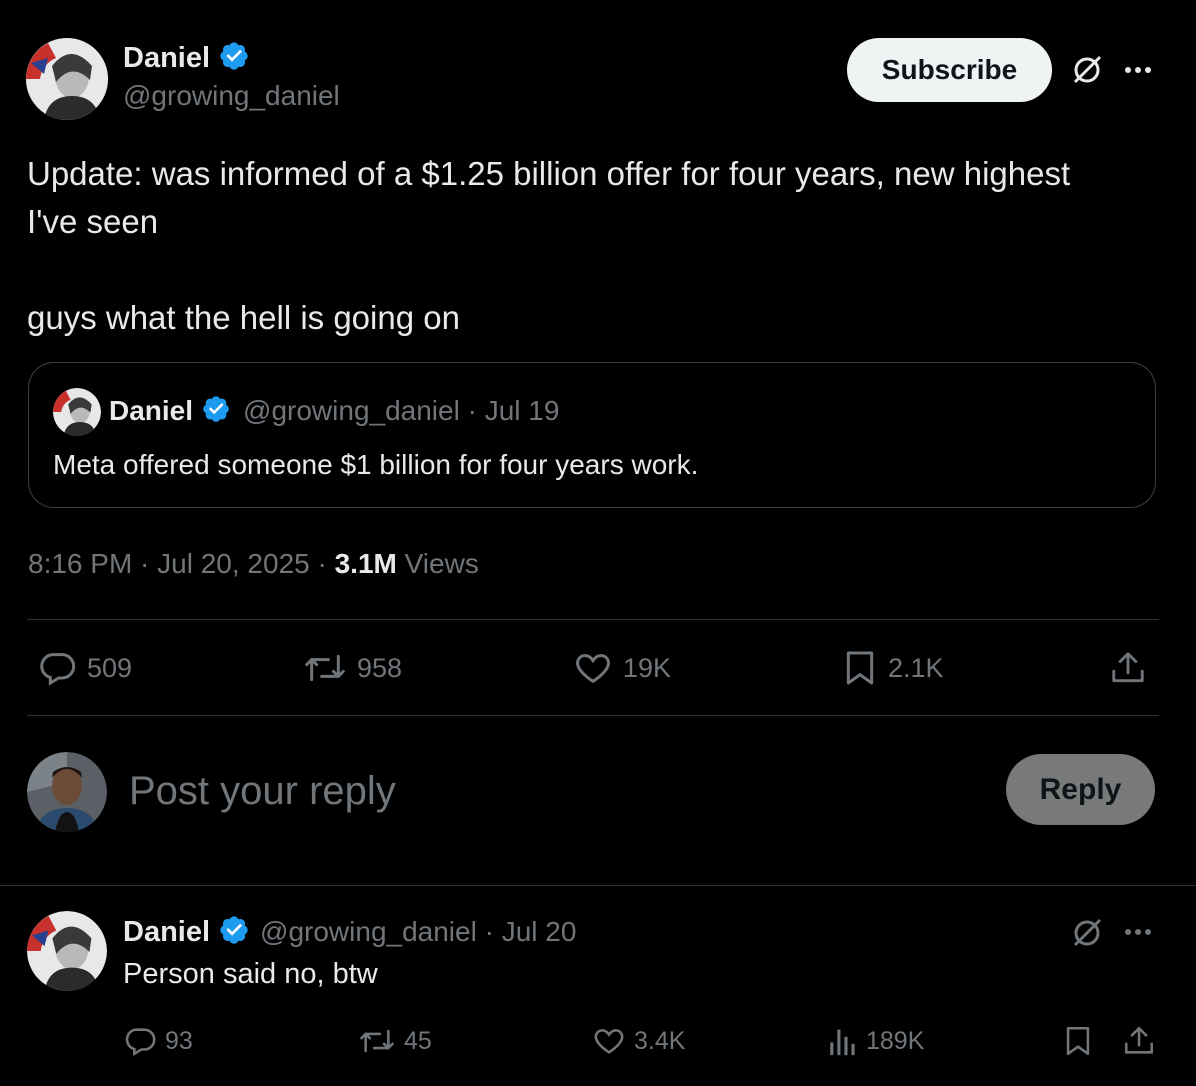 This screenshot has width=1196, height=1086. What do you see at coordinates (250, 974) in the screenshot?
I see `reply-tweet-text: Person said no, btw` at bounding box center [250, 974].